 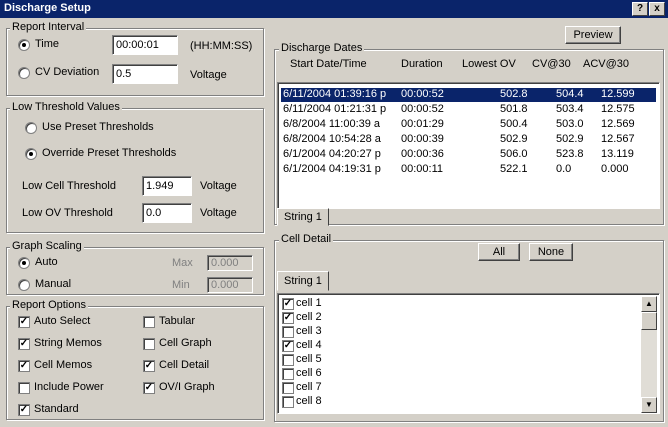 What do you see at coordinates (649, 321) in the screenshot?
I see `scroll-thumb` at bounding box center [649, 321].